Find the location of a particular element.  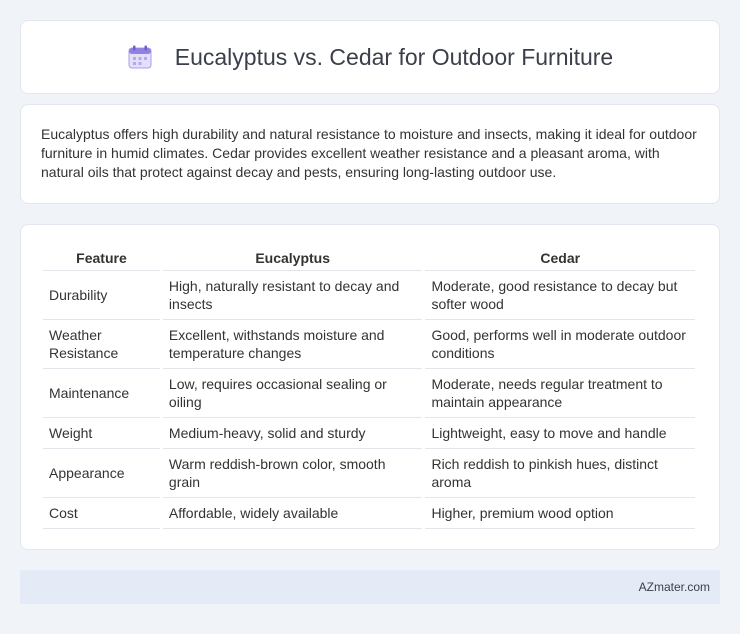

cell-feature: Appearance is located at coordinates (101, 473).